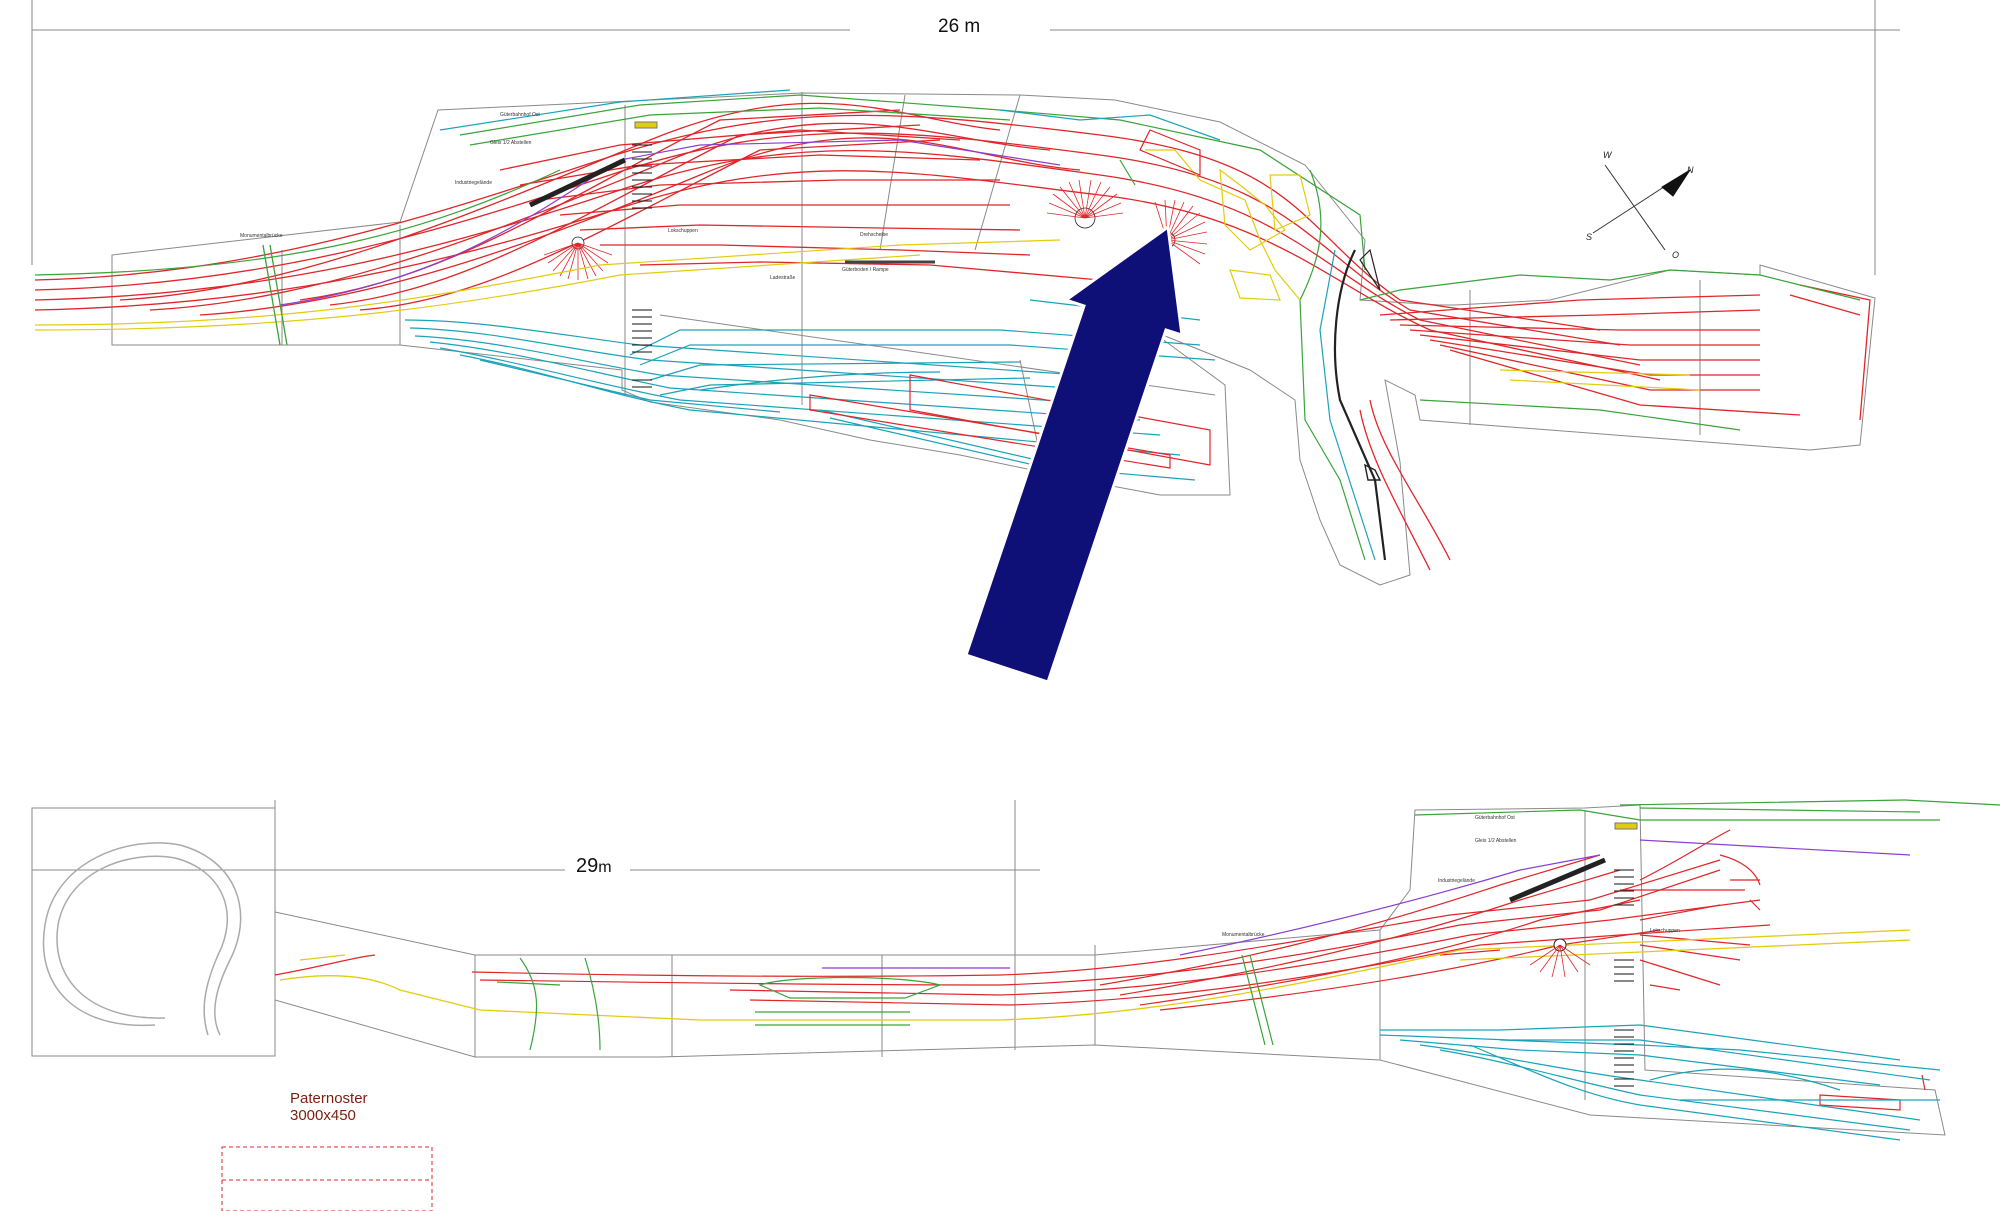 This screenshot has height=1211, width=2000. Describe the element at coordinates (327, 1178) in the screenshot. I see `paternoster-box` at that location.